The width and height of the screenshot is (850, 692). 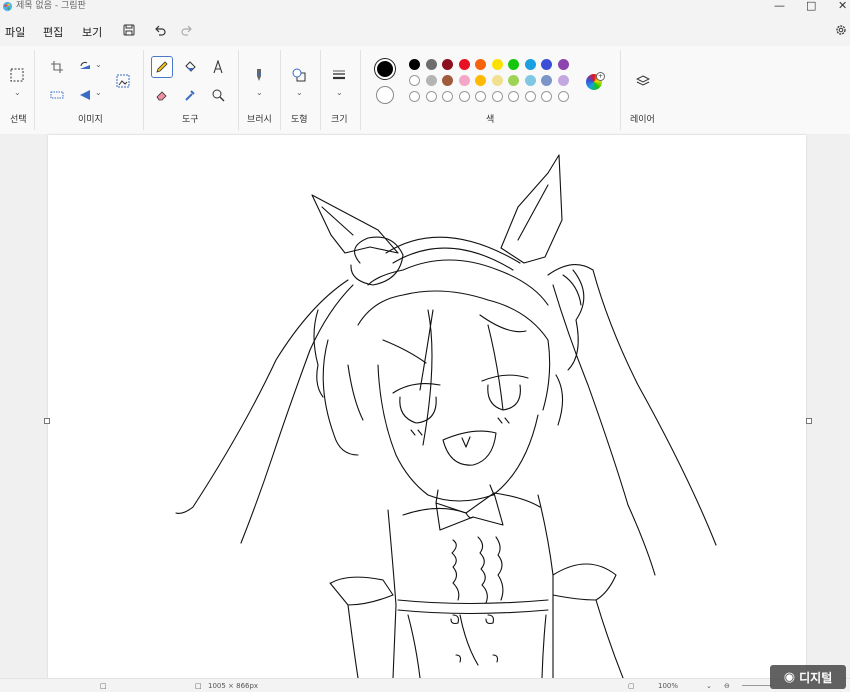 What do you see at coordinates (425, 7) in the screenshot?
I see `title-bar: 제목 없음 - 그림판 — □ ✕` at bounding box center [425, 7].